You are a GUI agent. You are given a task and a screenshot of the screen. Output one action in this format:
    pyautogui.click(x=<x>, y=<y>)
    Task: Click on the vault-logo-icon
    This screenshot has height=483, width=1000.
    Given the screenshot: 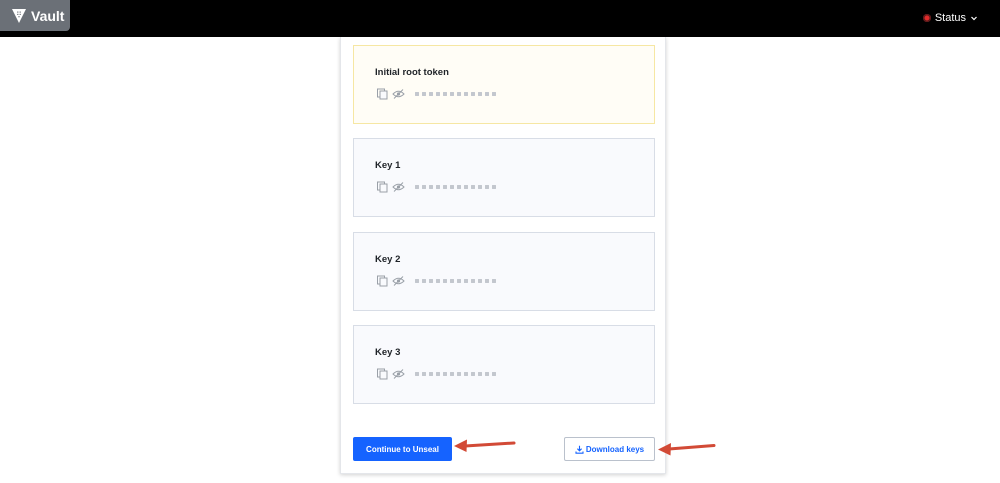 What is the action you would take?
    pyautogui.click(x=19, y=15)
    